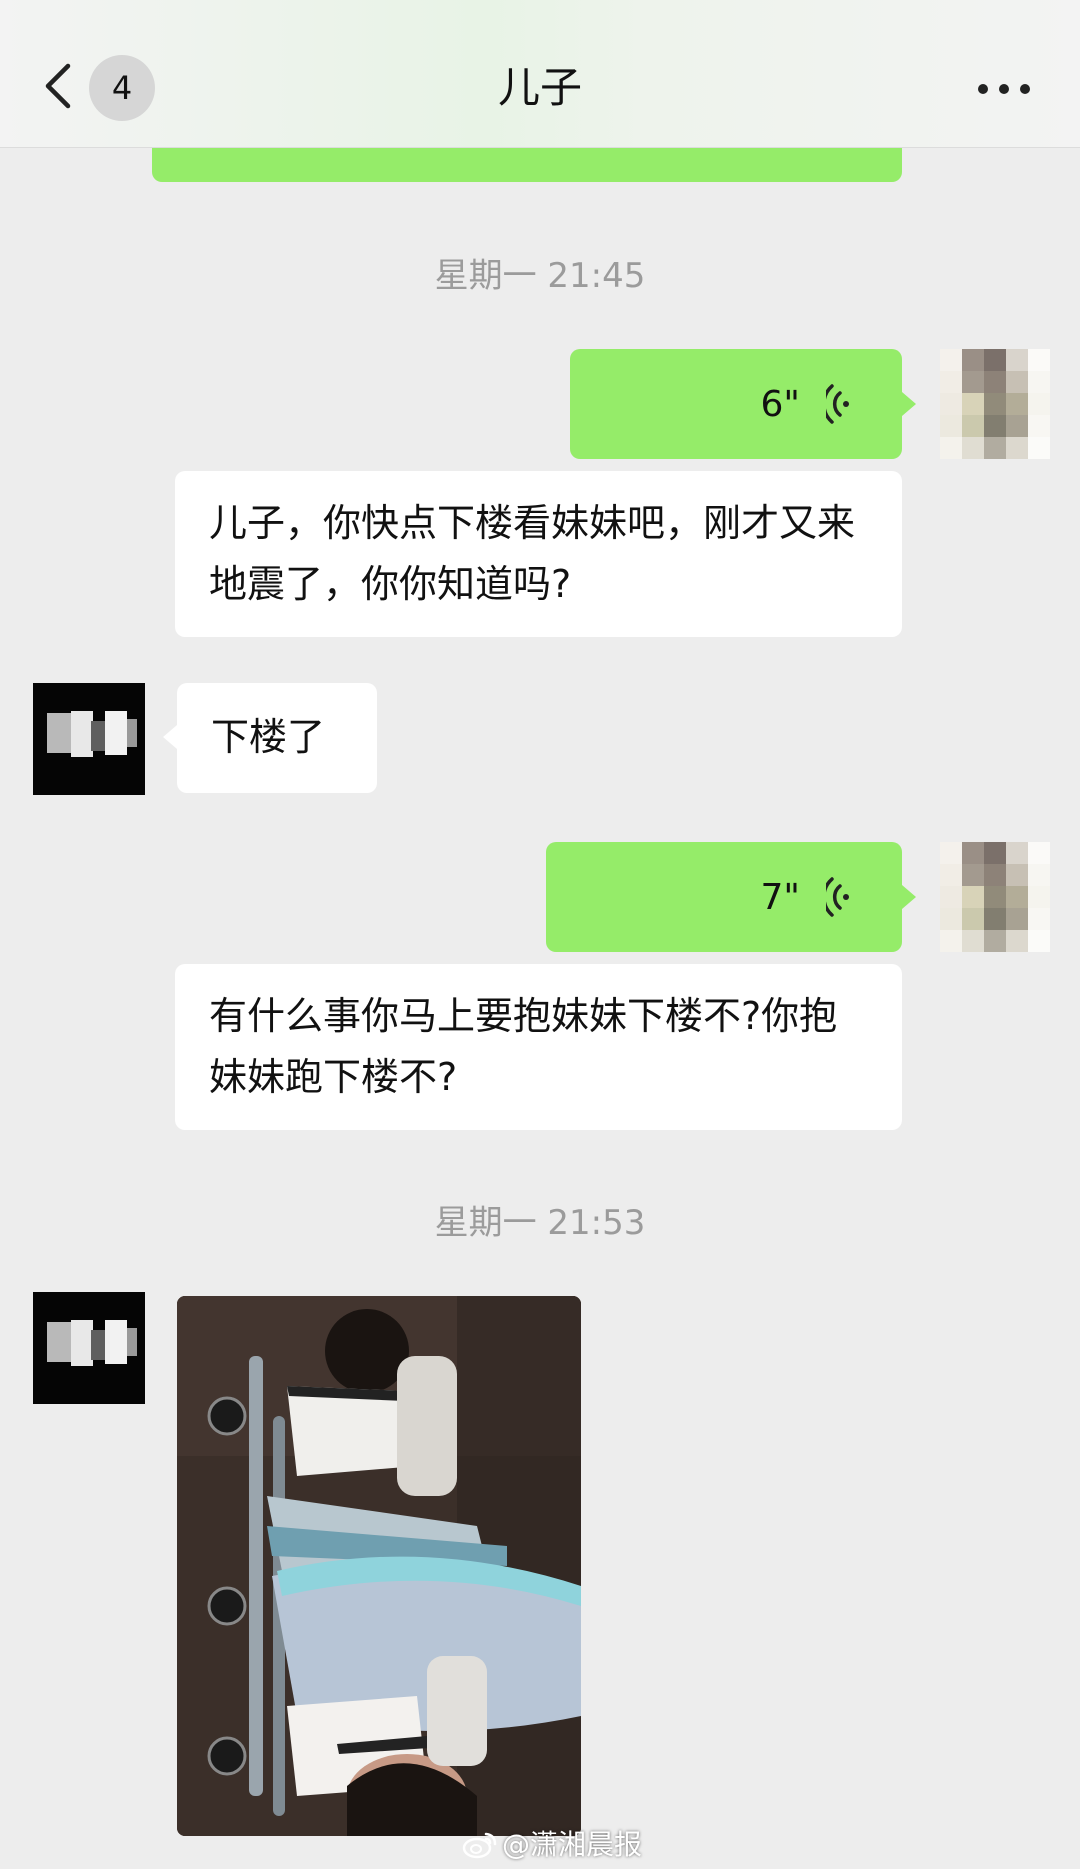 The image size is (1080, 1869). I want to click on voice-duration: 7", so click(780, 897).